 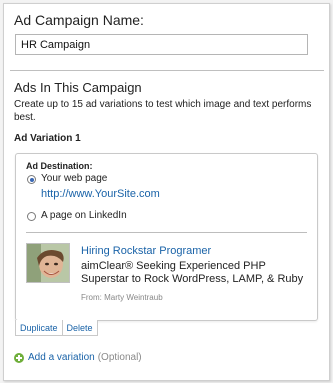 I want to click on add-variation-optional: (Optional), so click(x=119, y=357).